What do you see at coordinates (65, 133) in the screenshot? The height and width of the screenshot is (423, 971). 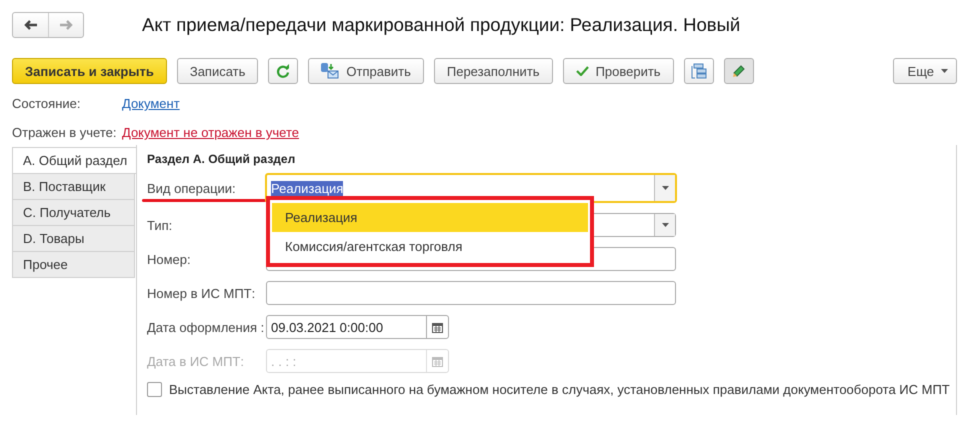 I see `status-label: Отражен в учете:` at bounding box center [65, 133].